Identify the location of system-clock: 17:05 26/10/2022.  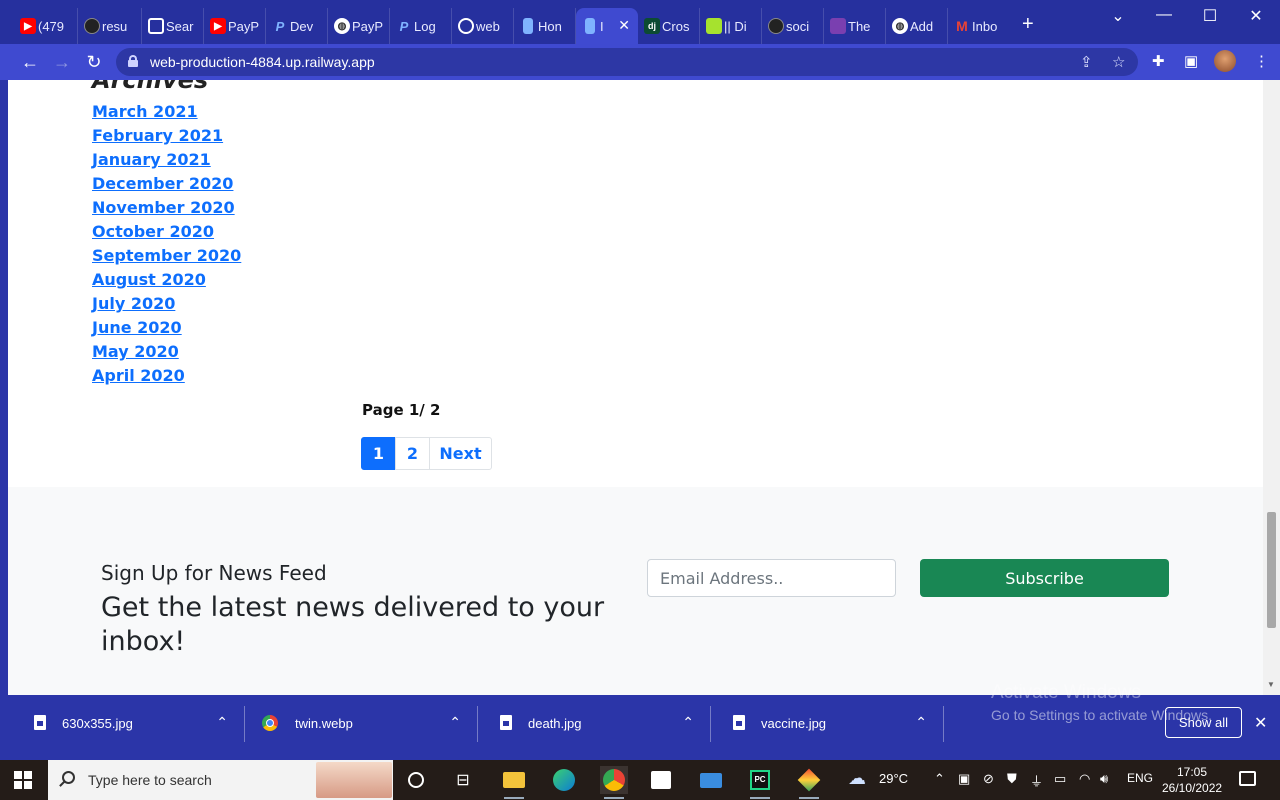
(1192, 780).